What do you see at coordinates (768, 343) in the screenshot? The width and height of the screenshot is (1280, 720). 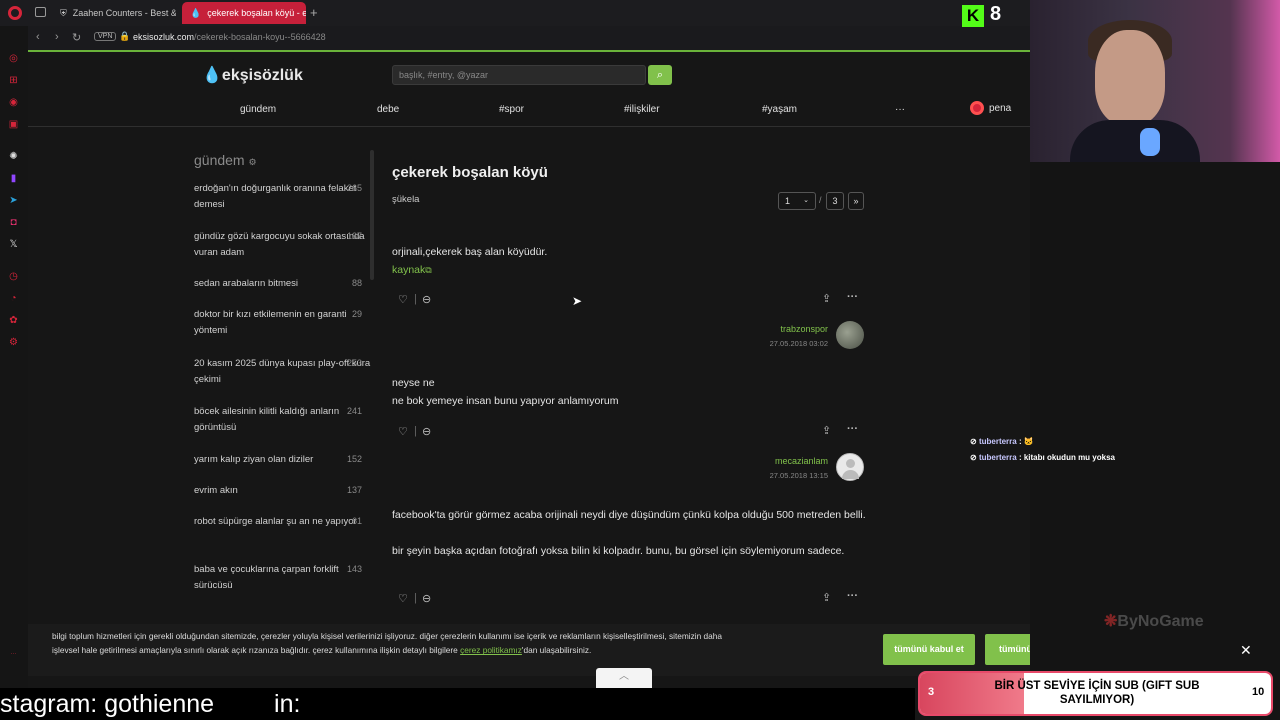 I see `entry-date: 27.05.2018 03:02` at bounding box center [768, 343].